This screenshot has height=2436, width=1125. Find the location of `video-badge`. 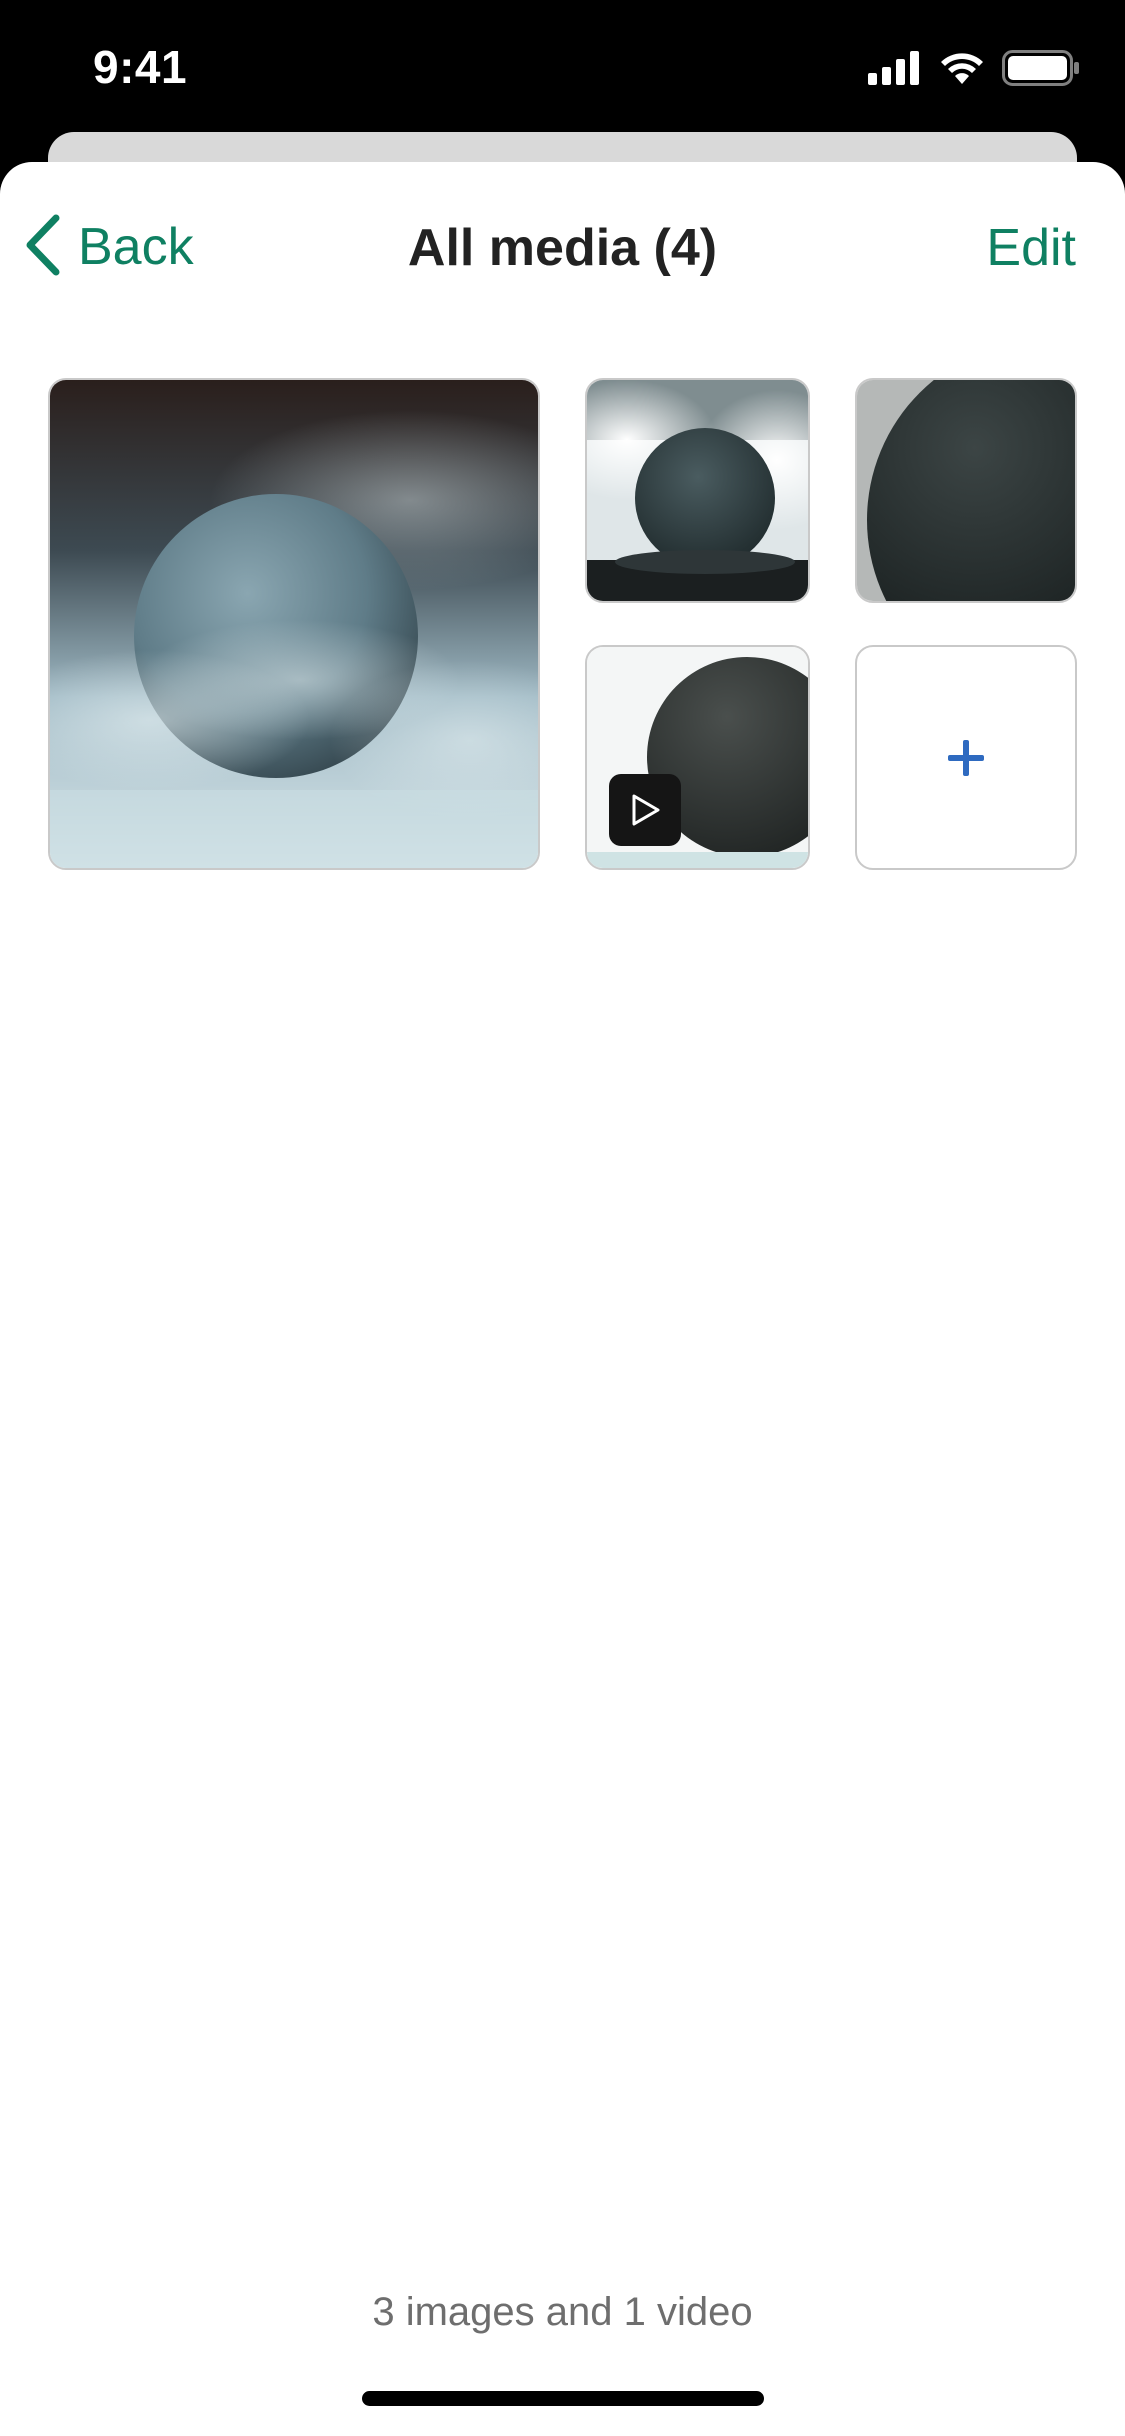

video-badge is located at coordinates (645, 810).